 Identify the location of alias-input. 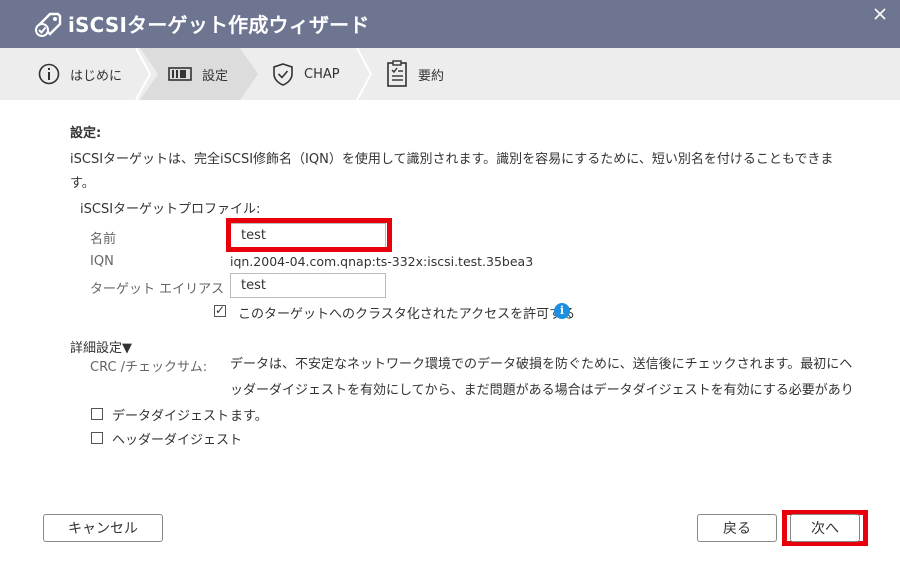
(308, 285).